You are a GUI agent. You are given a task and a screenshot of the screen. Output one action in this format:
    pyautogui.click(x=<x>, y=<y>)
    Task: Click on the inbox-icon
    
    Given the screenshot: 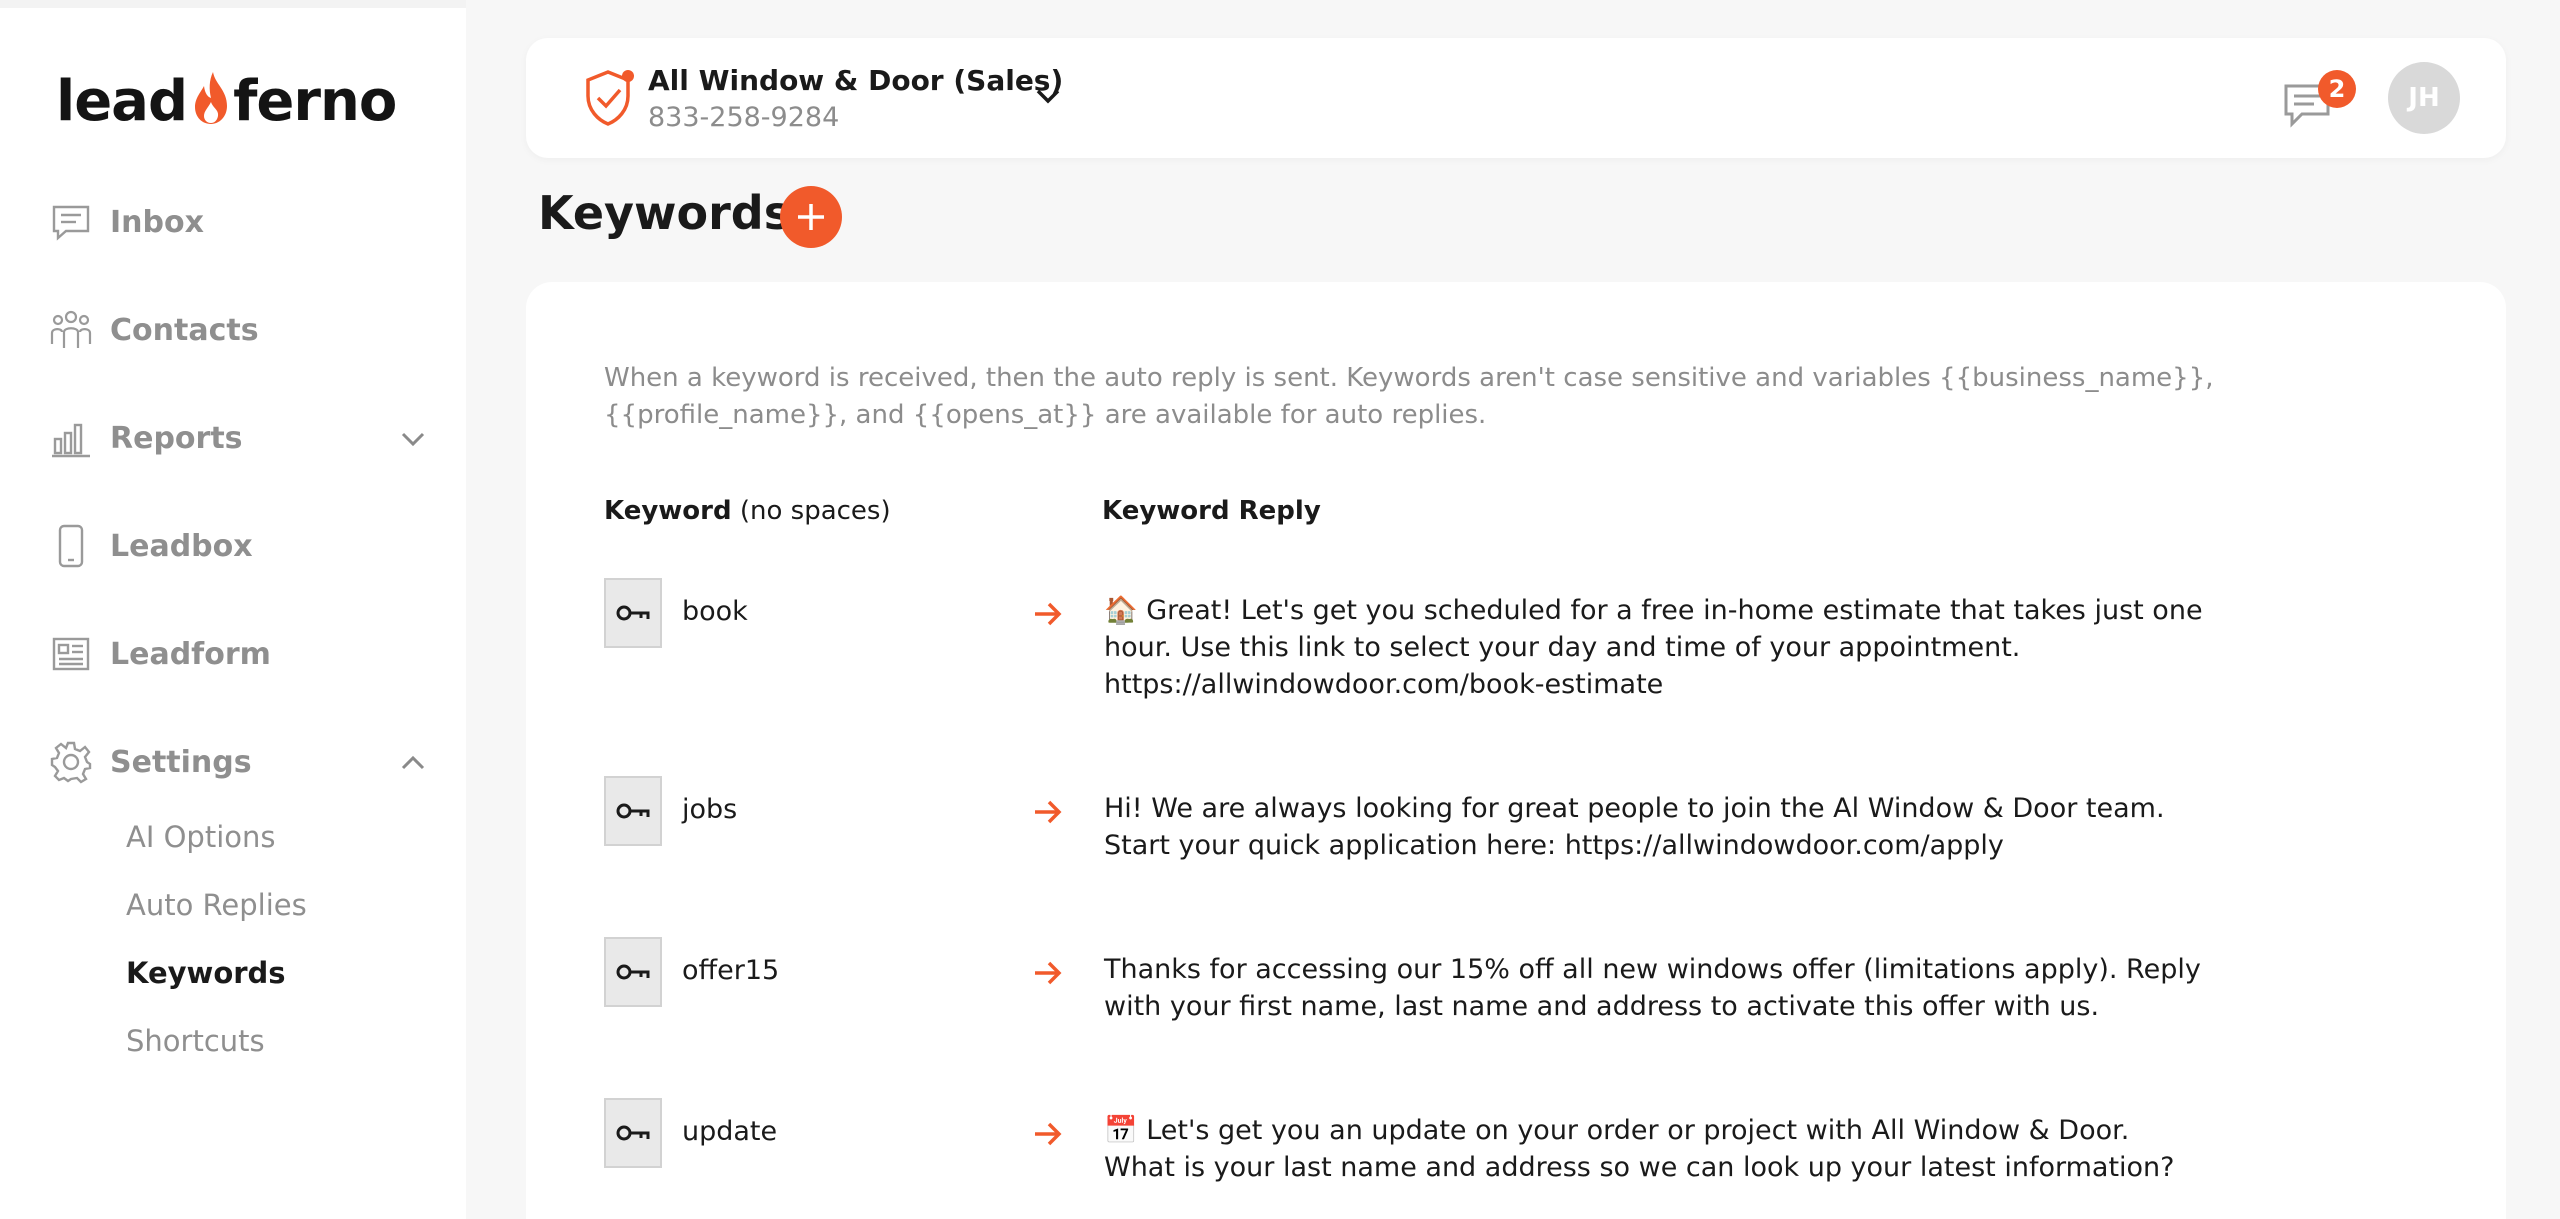 What is the action you would take?
    pyautogui.click(x=71, y=222)
    